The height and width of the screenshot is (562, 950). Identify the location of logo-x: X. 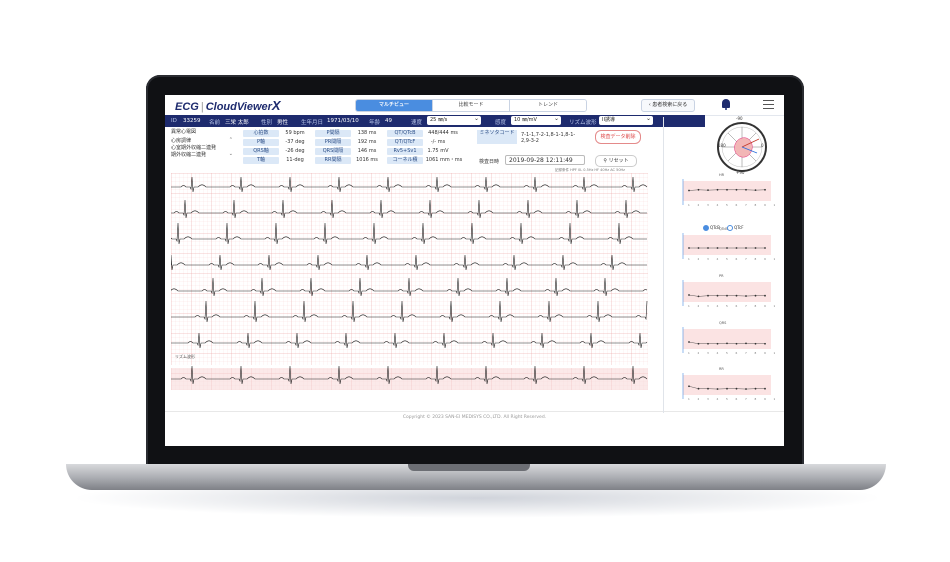
(276, 105).